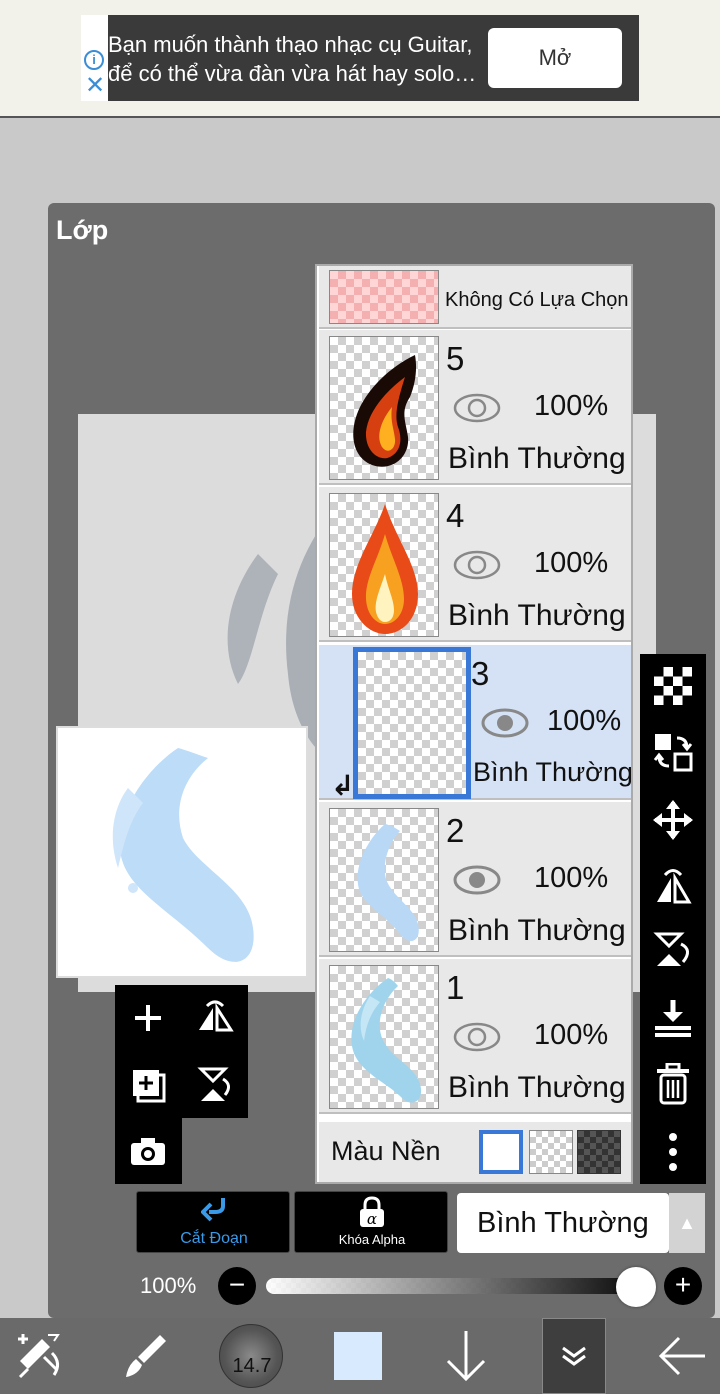 The height and width of the screenshot is (1394, 720). Describe the element at coordinates (372, 1219) in the screenshot. I see `svg-text: α` at that location.